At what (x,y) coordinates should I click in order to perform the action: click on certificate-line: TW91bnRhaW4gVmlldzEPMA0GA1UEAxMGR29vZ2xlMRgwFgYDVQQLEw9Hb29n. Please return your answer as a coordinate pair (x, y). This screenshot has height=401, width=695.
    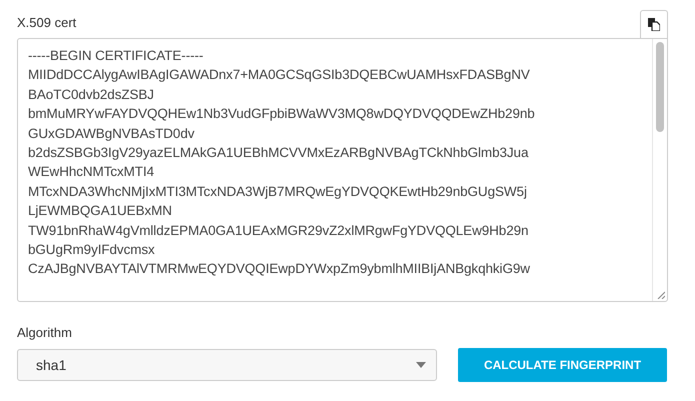
    Looking at the image, I should click on (279, 231).